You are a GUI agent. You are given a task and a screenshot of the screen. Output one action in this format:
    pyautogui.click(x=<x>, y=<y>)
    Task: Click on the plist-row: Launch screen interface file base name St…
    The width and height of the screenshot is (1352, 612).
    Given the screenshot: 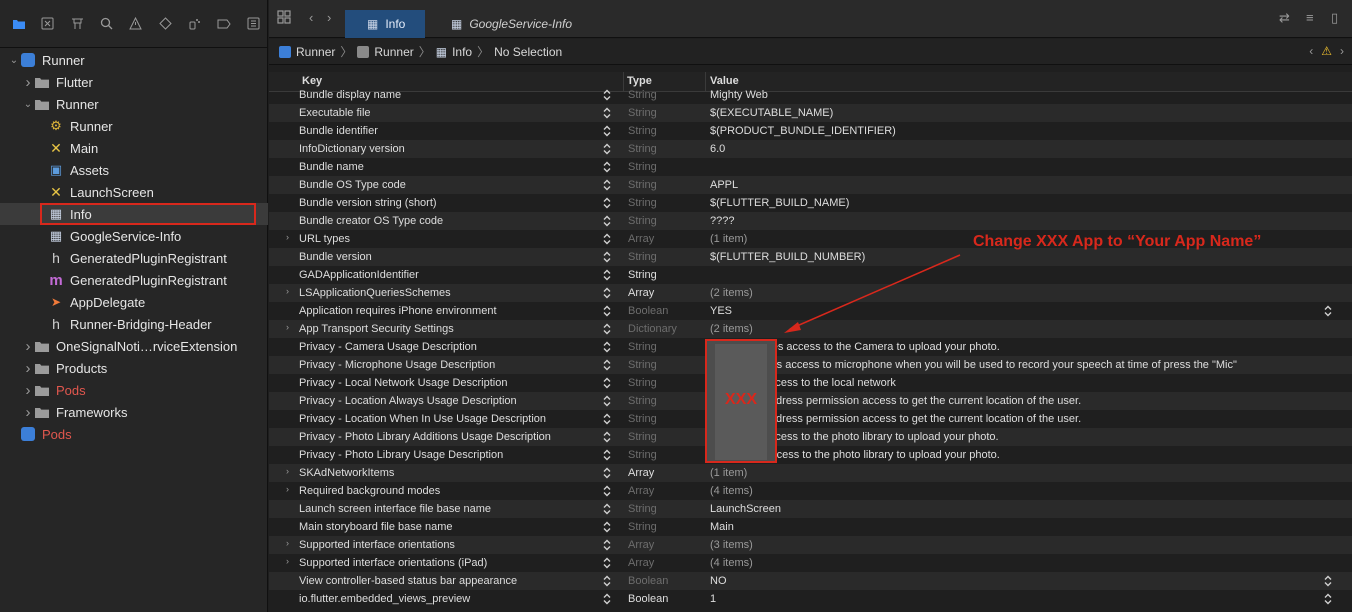 What is the action you would take?
    pyautogui.click(x=810, y=509)
    